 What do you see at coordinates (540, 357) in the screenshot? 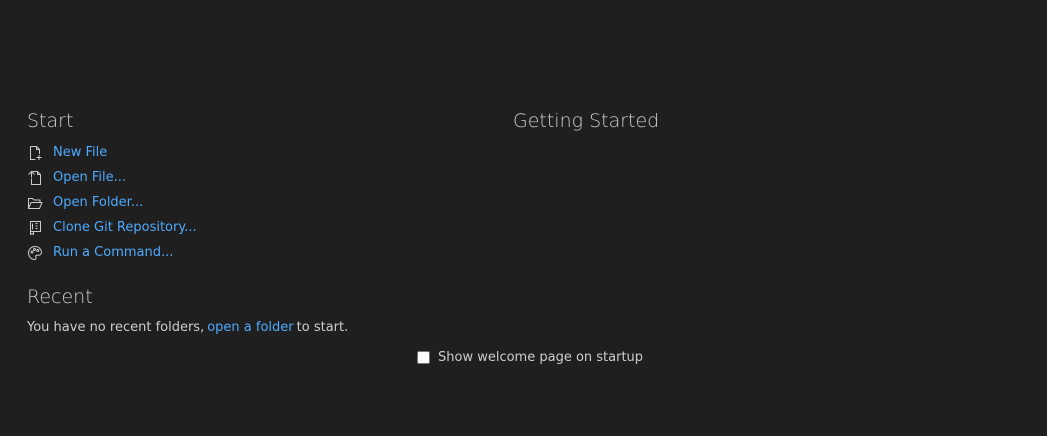
I see `show-welcome-label: Show welcome page on startup` at bounding box center [540, 357].